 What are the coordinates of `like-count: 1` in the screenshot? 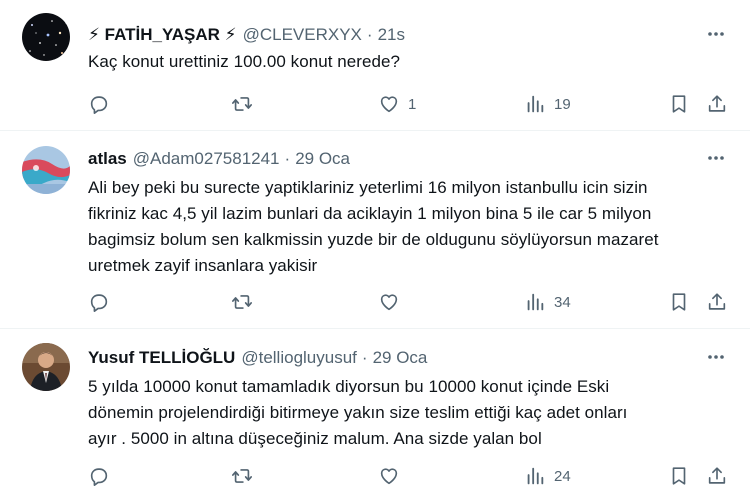 It's located at (412, 104).